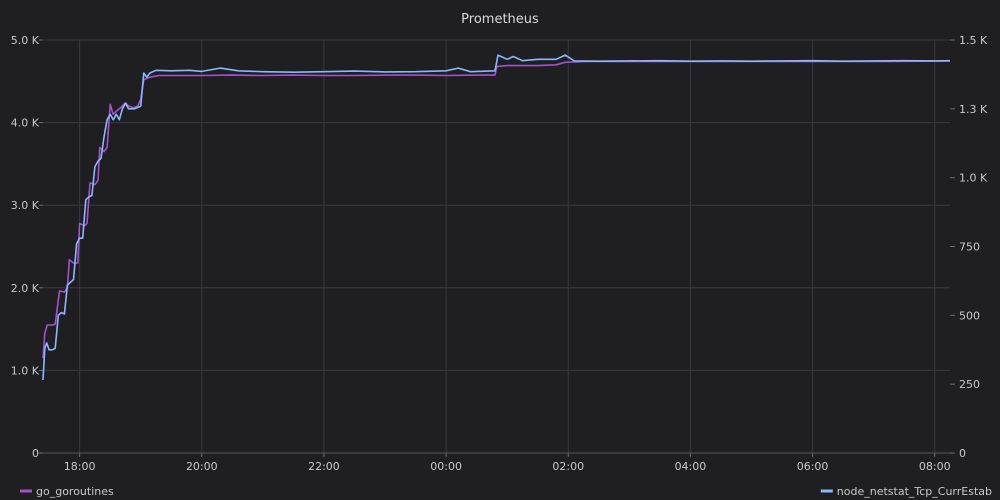  I want to click on y-right-tick-label: 250, so click(969, 384).